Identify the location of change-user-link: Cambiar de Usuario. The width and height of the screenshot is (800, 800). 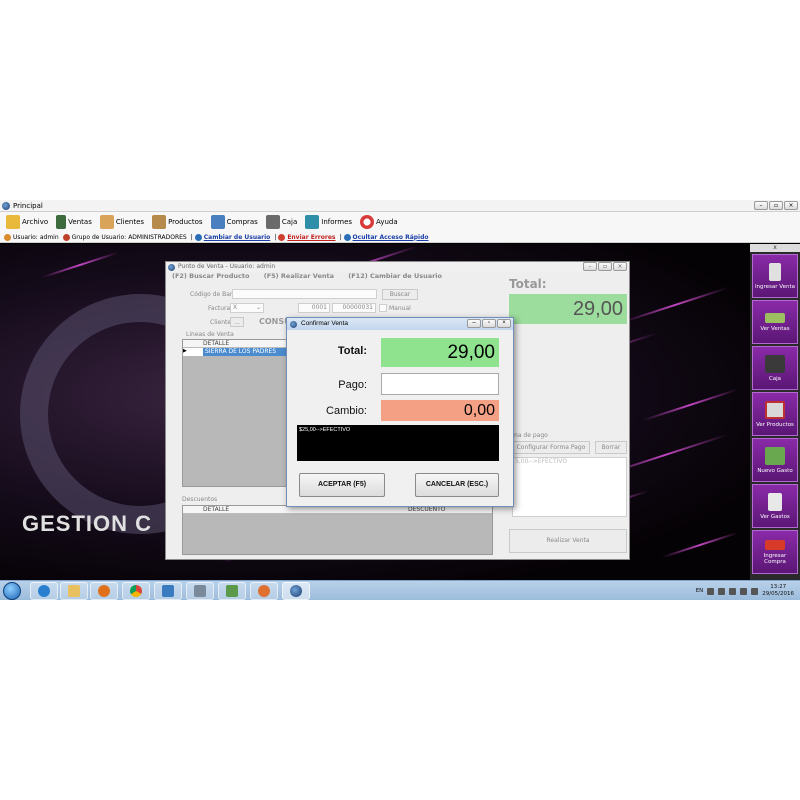
(237, 237).